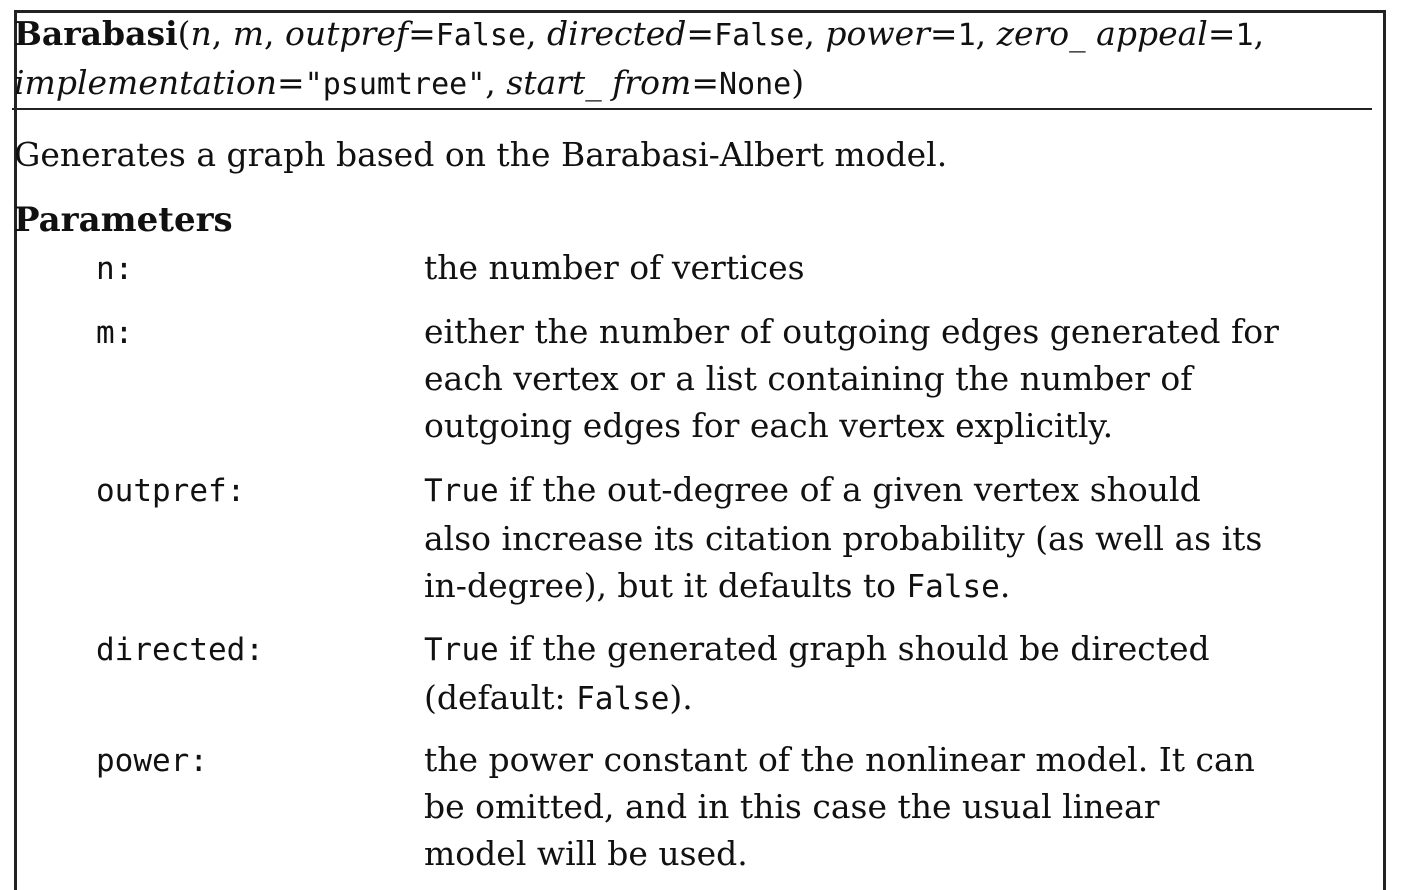 The image size is (1414, 890). Describe the element at coordinates (599, 82) in the screenshot. I see `arg-start-from: start_ from` at that location.